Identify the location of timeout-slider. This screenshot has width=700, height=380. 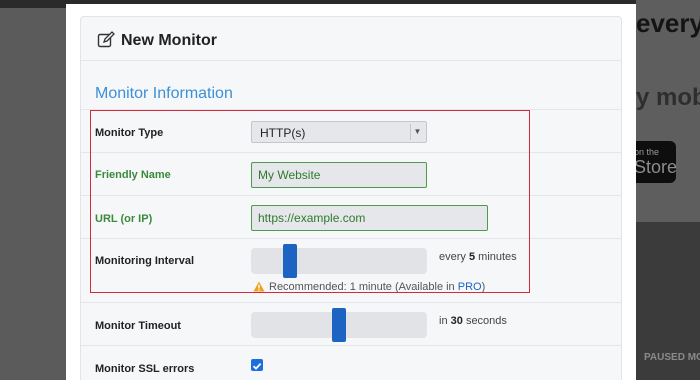
(339, 325).